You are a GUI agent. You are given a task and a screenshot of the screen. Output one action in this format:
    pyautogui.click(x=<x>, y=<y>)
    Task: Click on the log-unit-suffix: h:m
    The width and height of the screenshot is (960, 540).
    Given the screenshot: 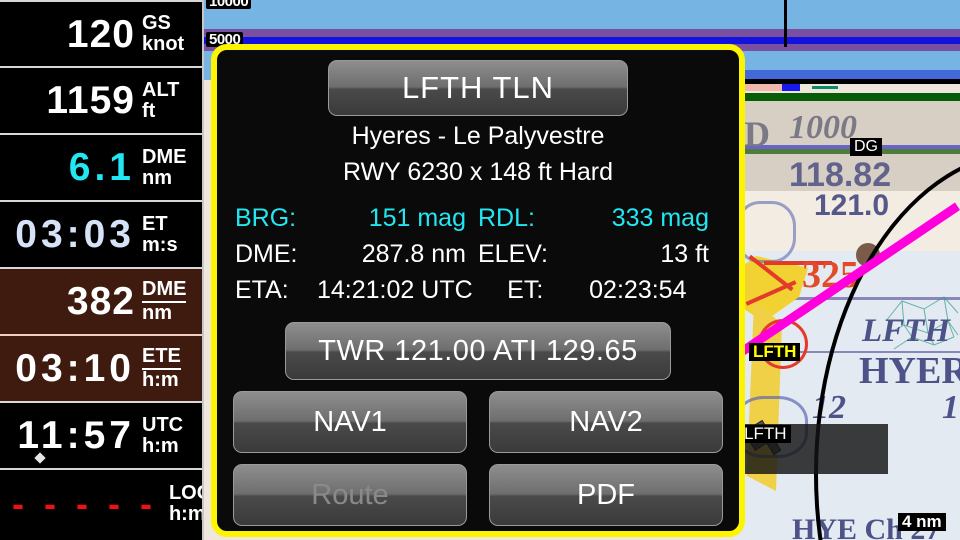 What is the action you would take?
    pyautogui.click(x=185, y=513)
    